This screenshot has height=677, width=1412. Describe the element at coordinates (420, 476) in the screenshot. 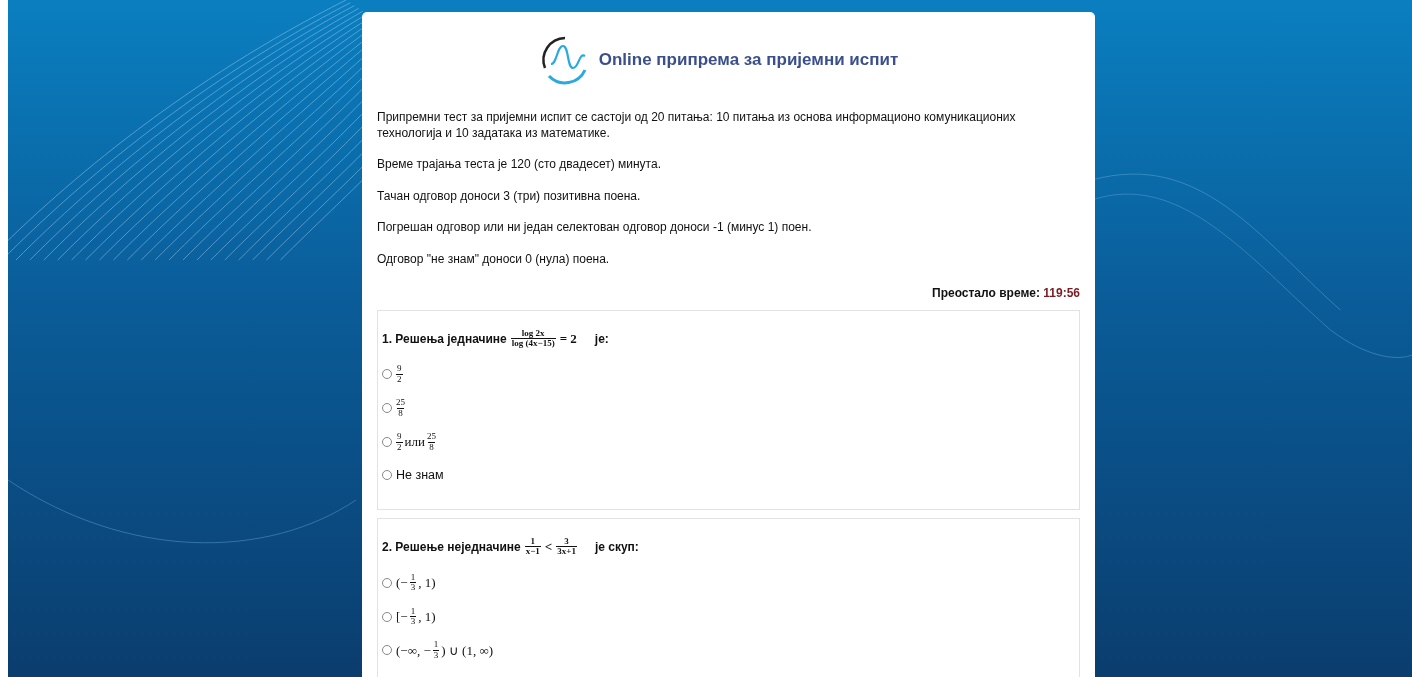

I see `option-label: Не знам` at that location.